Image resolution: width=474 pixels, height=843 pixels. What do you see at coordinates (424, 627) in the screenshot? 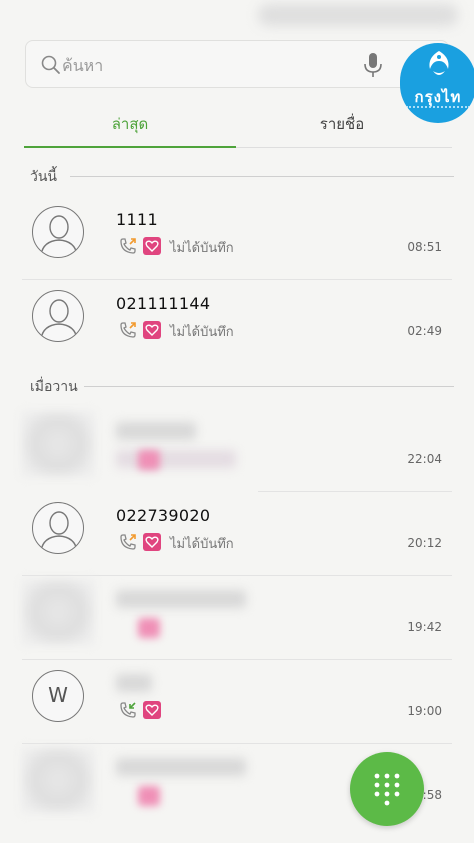
I see `call-time: 19:42` at bounding box center [424, 627].